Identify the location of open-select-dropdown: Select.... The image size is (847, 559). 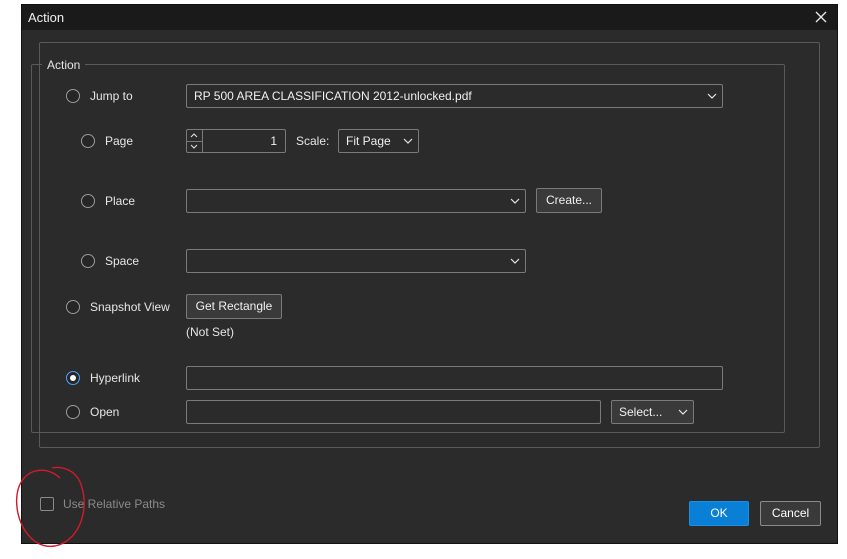
(652, 412).